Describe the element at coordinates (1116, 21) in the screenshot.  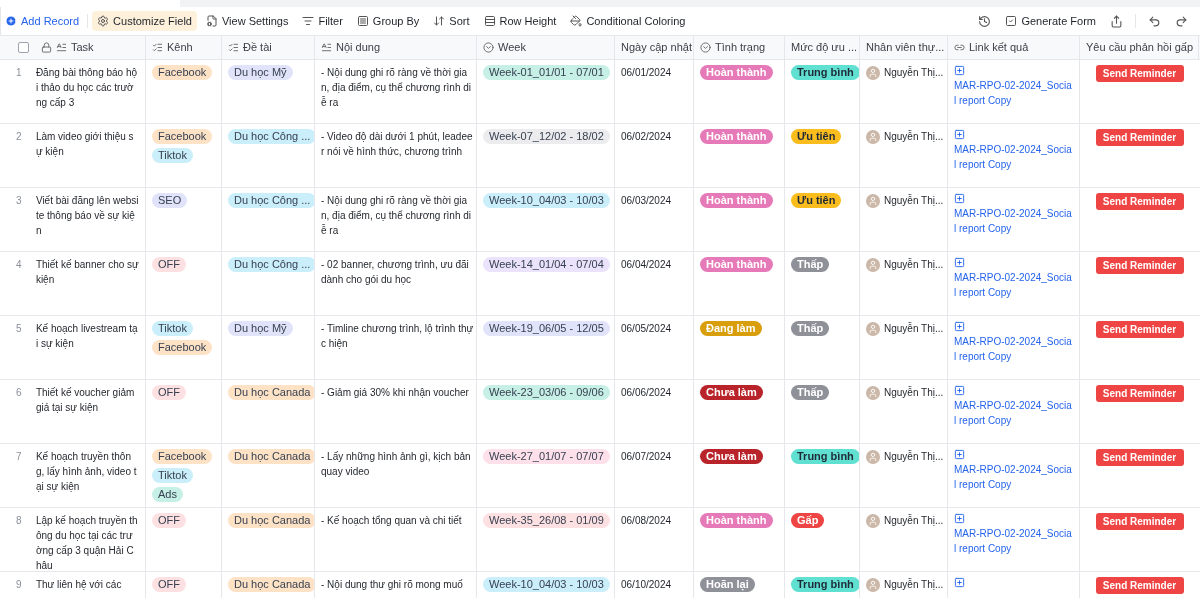
I see `share-icon` at that location.